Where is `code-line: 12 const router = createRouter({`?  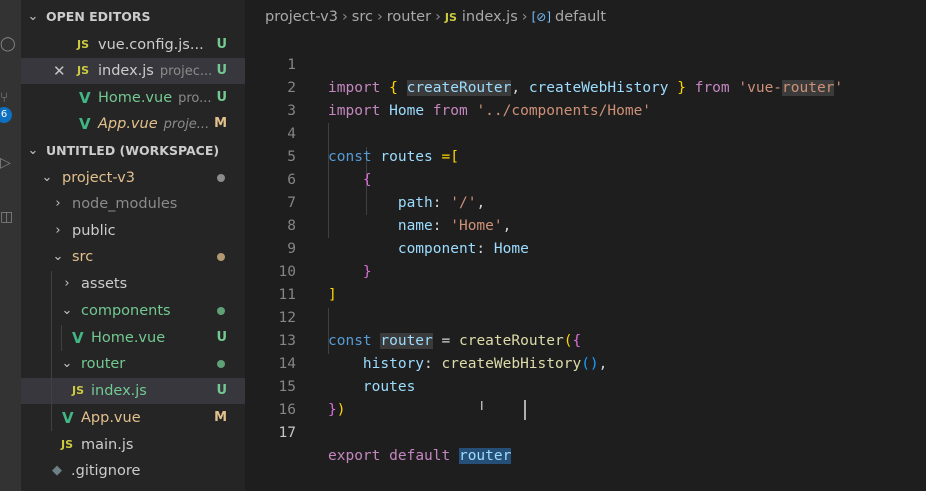 code-line: 12 const router = createRouter({ is located at coordinates (585, 316).